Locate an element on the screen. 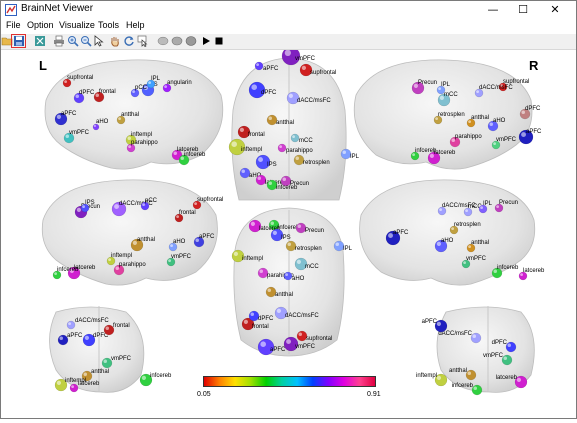 The width and height of the screenshot is (577, 423). node-label: latcereb is located at coordinates (507, 378).